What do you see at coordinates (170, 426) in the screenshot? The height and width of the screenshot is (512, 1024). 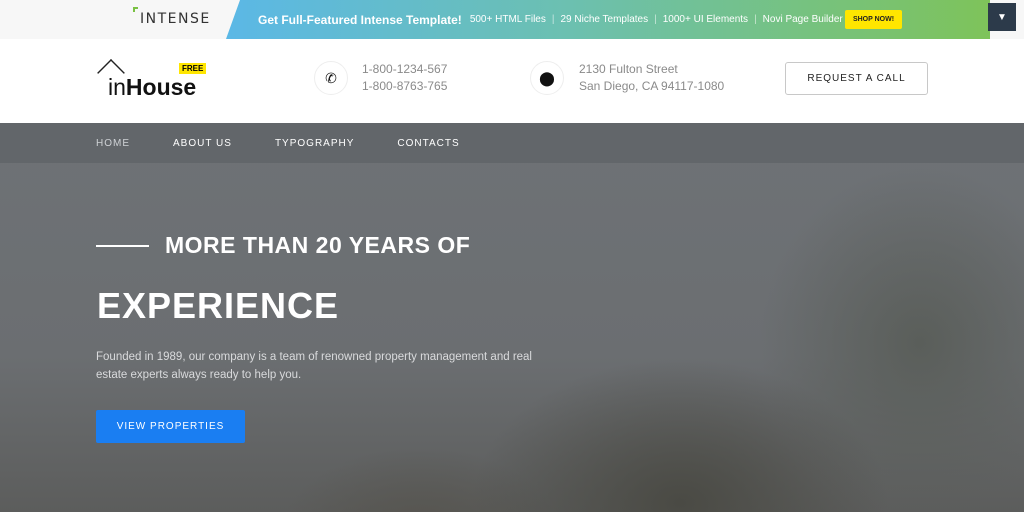 I see `view-properties-button: VIEW PROPERTIES` at bounding box center [170, 426].